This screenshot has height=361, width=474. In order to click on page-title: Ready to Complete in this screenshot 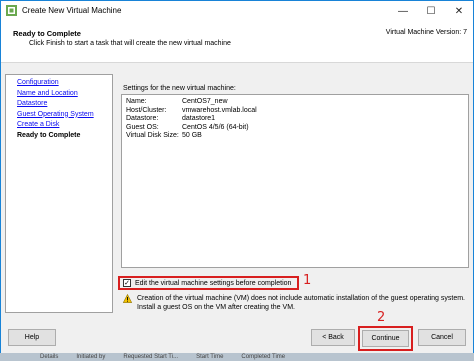, I will do `click(47, 33)`.